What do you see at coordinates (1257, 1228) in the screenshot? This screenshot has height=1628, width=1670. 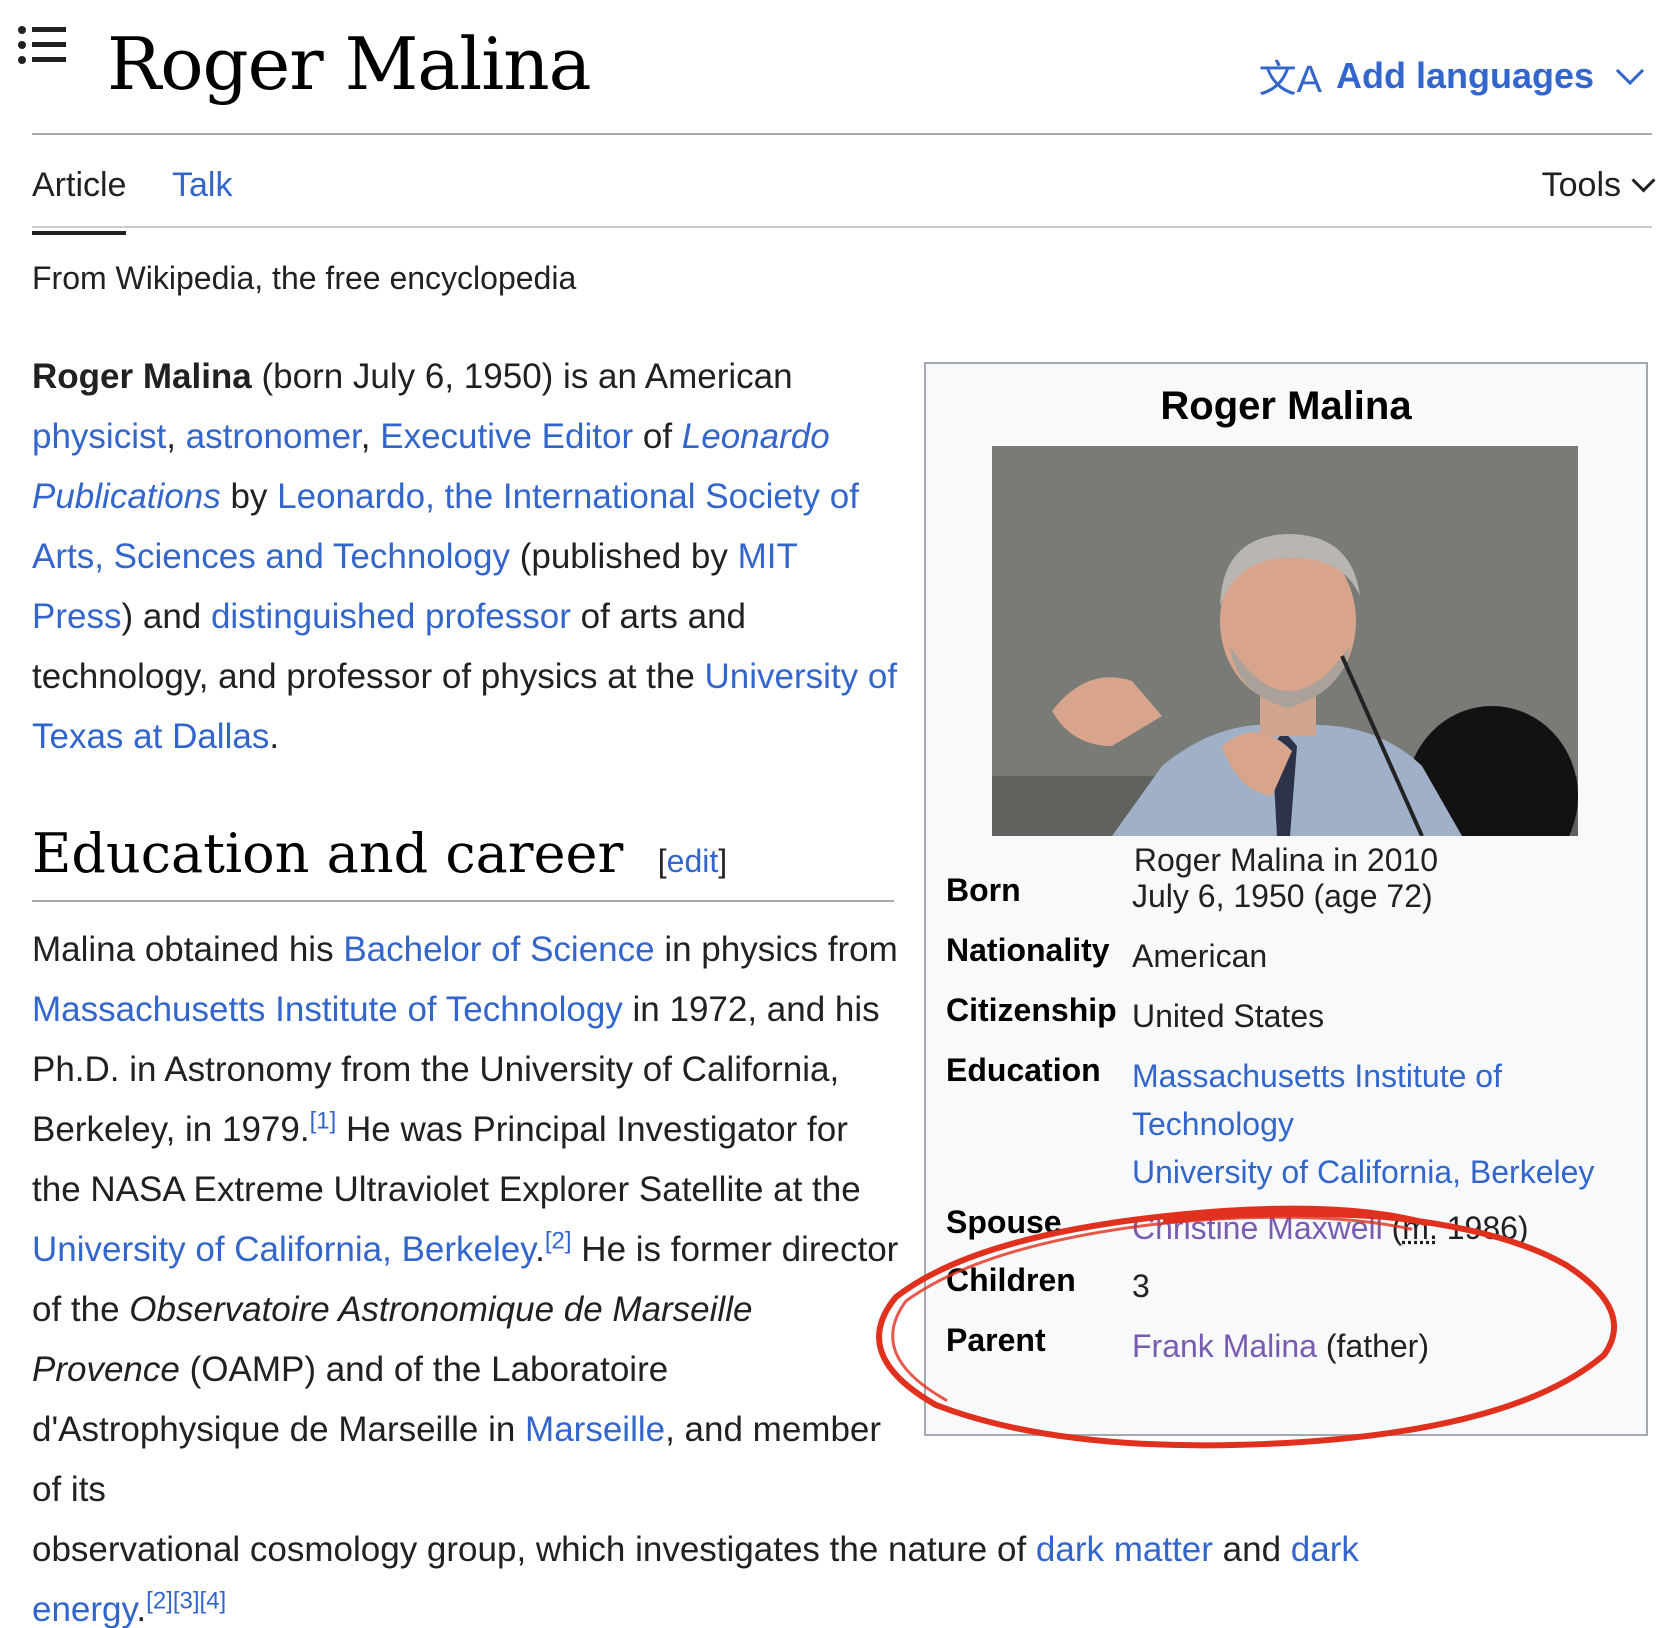 I see `link-christine-maxwell: Christine Maxwell` at bounding box center [1257, 1228].